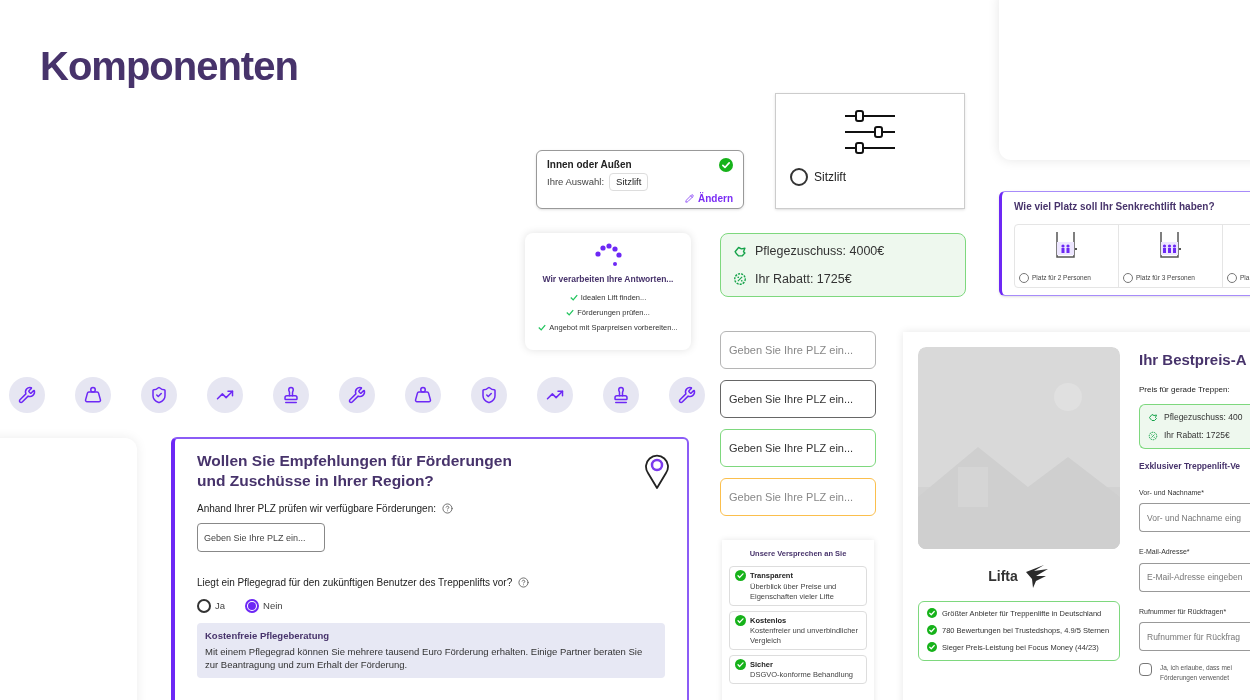 Image resolution: width=1250 pixels, height=700 pixels. What do you see at coordinates (1190, 466) in the screenshot?
I see `offer-subtitle: Exklusiver Treppenlift-Ve` at bounding box center [1190, 466].